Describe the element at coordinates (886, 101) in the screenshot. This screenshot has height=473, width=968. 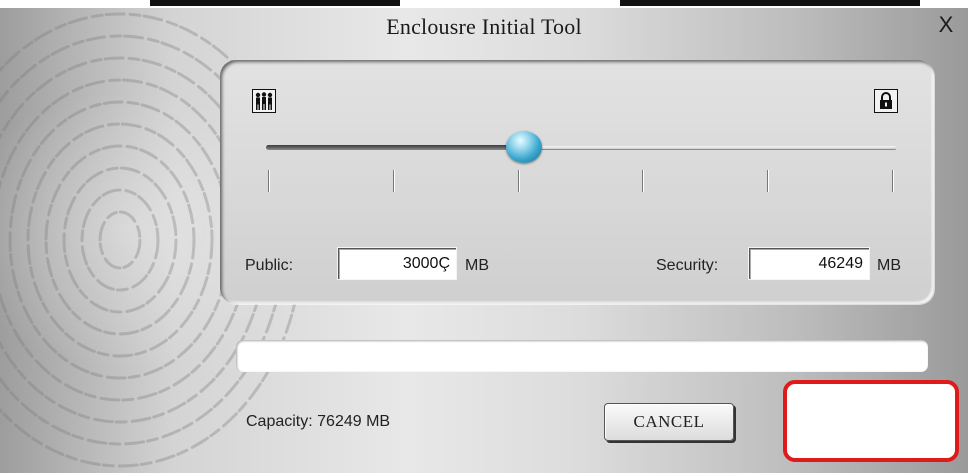
I see `lock-icon` at that location.